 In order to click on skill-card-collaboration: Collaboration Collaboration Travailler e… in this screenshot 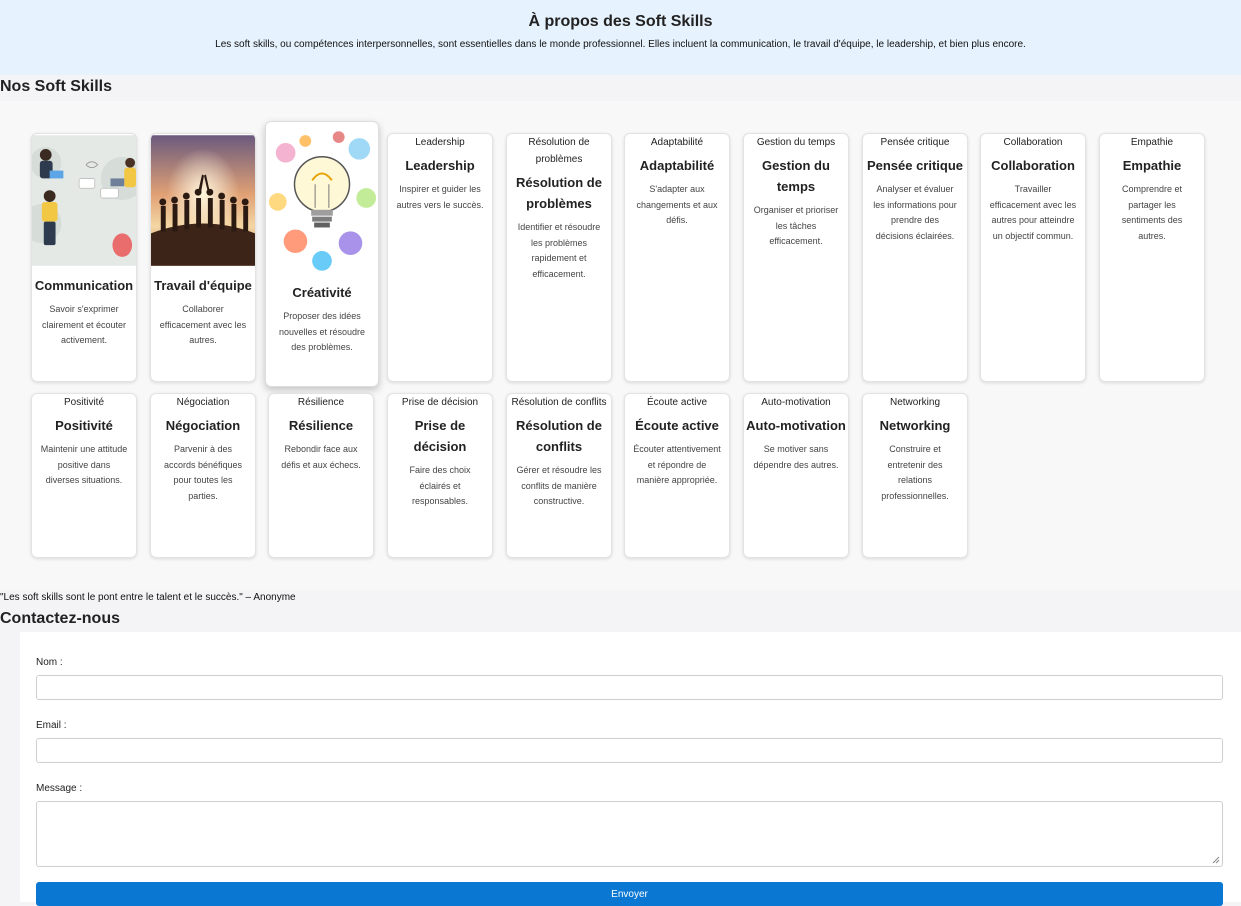, I will do `click(1033, 257)`.